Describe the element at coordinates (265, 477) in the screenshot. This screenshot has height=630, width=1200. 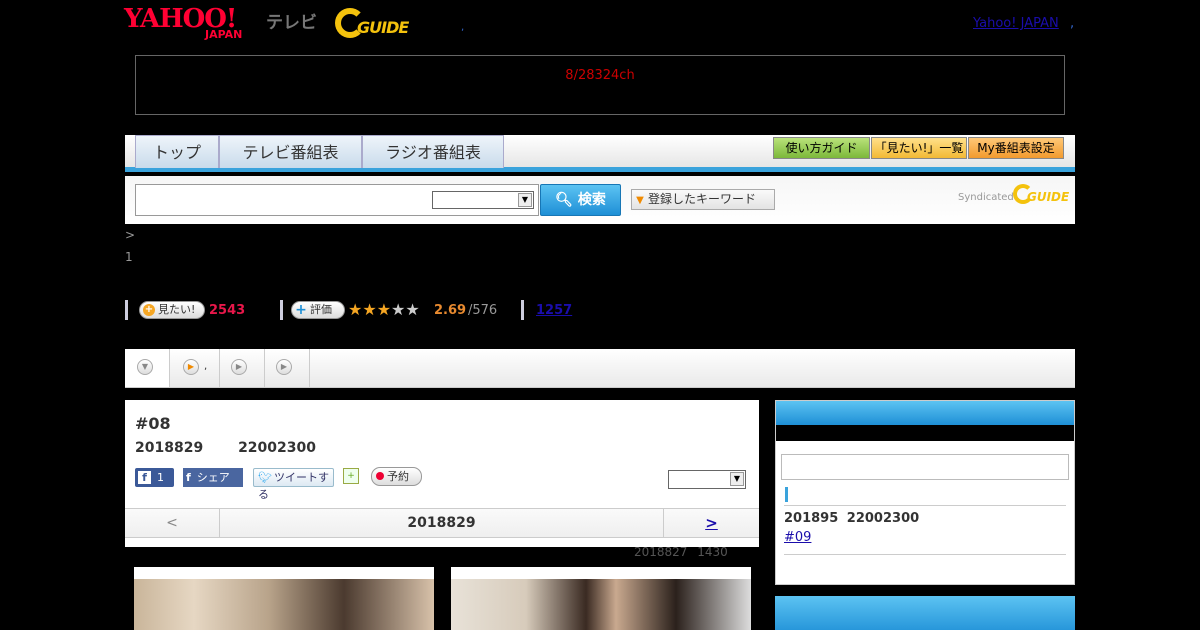
I see `twitter-bird-icon: 🐦︎` at that location.